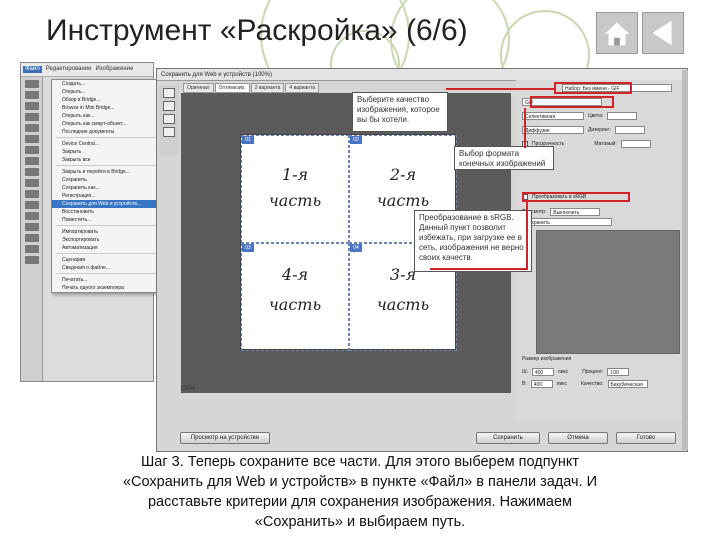  What do you see at coordinates (32, 117) in the screenshot?
I see `tool-crop-icon` at bounding box center [32, 117].